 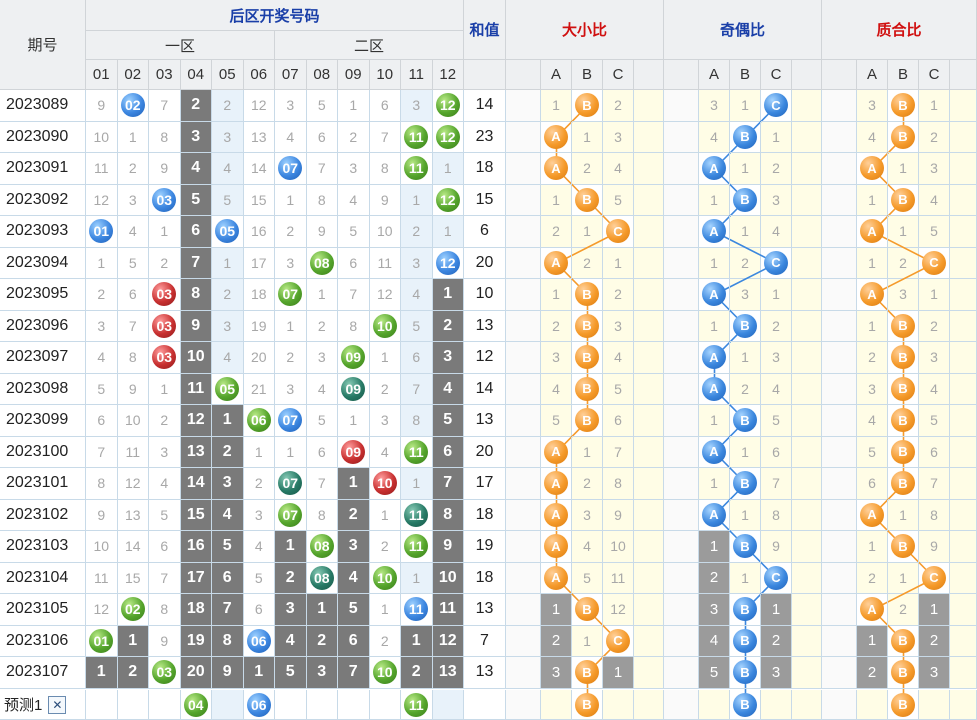 What do you see at coordinates (587, 578) in the screenshot?
I see `ratio-cell: 5` at bounding box center [587, 578].